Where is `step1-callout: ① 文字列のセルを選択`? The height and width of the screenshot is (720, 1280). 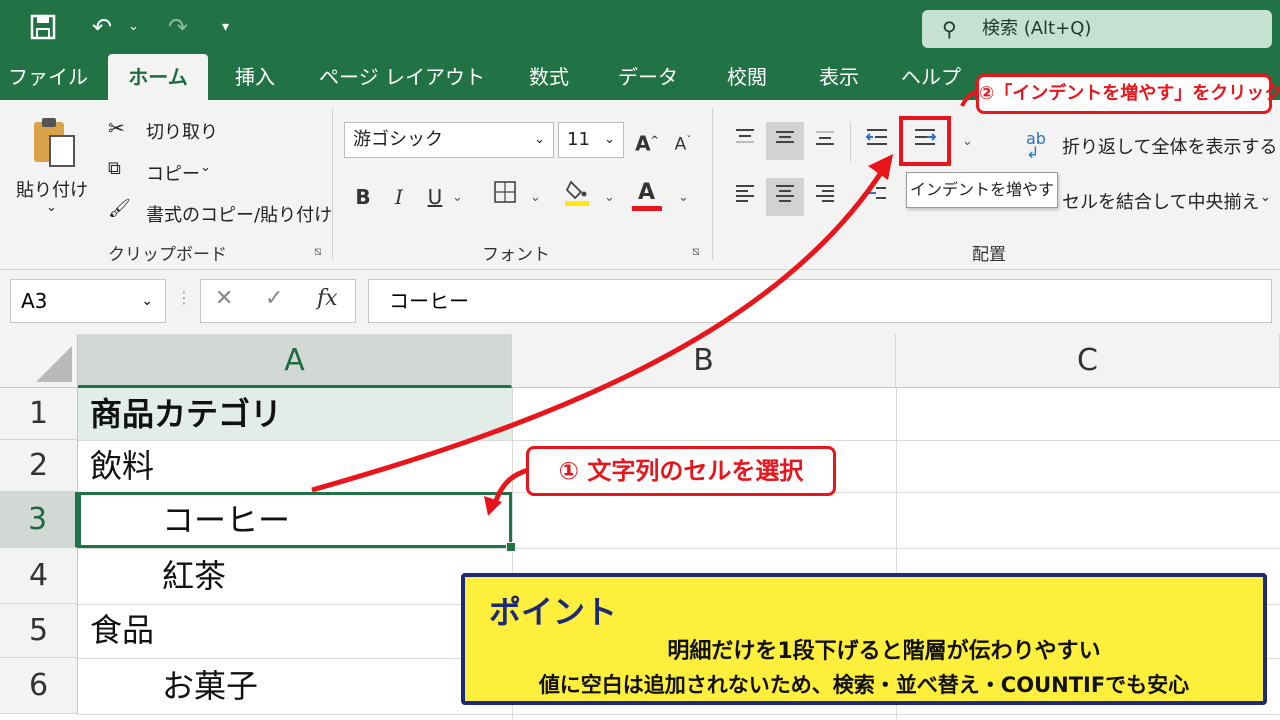 step1-callout: ① 文字列のセルを選択 is located at coordinates (681, 471).